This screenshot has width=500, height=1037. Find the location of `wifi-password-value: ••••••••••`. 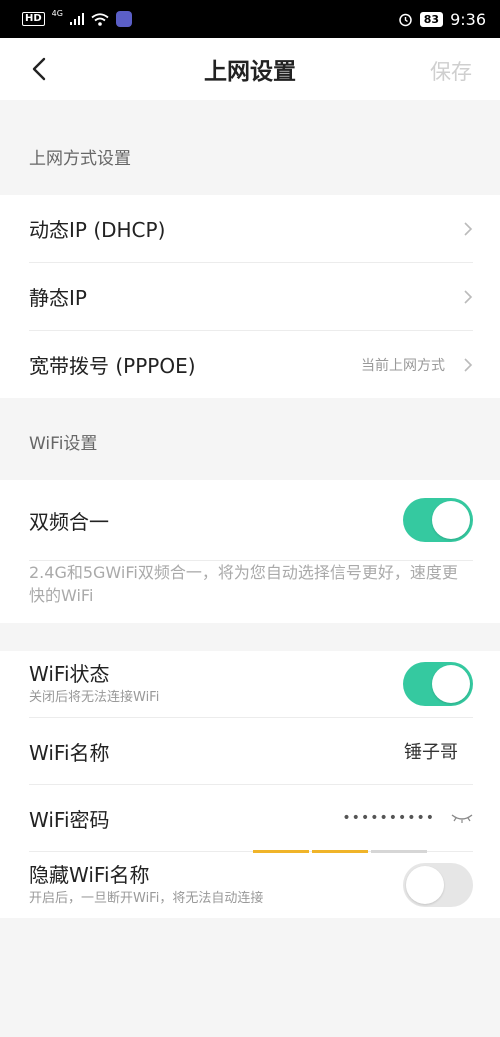

wifi-password-value: •••••••••• is located at coordinates (388, 818).